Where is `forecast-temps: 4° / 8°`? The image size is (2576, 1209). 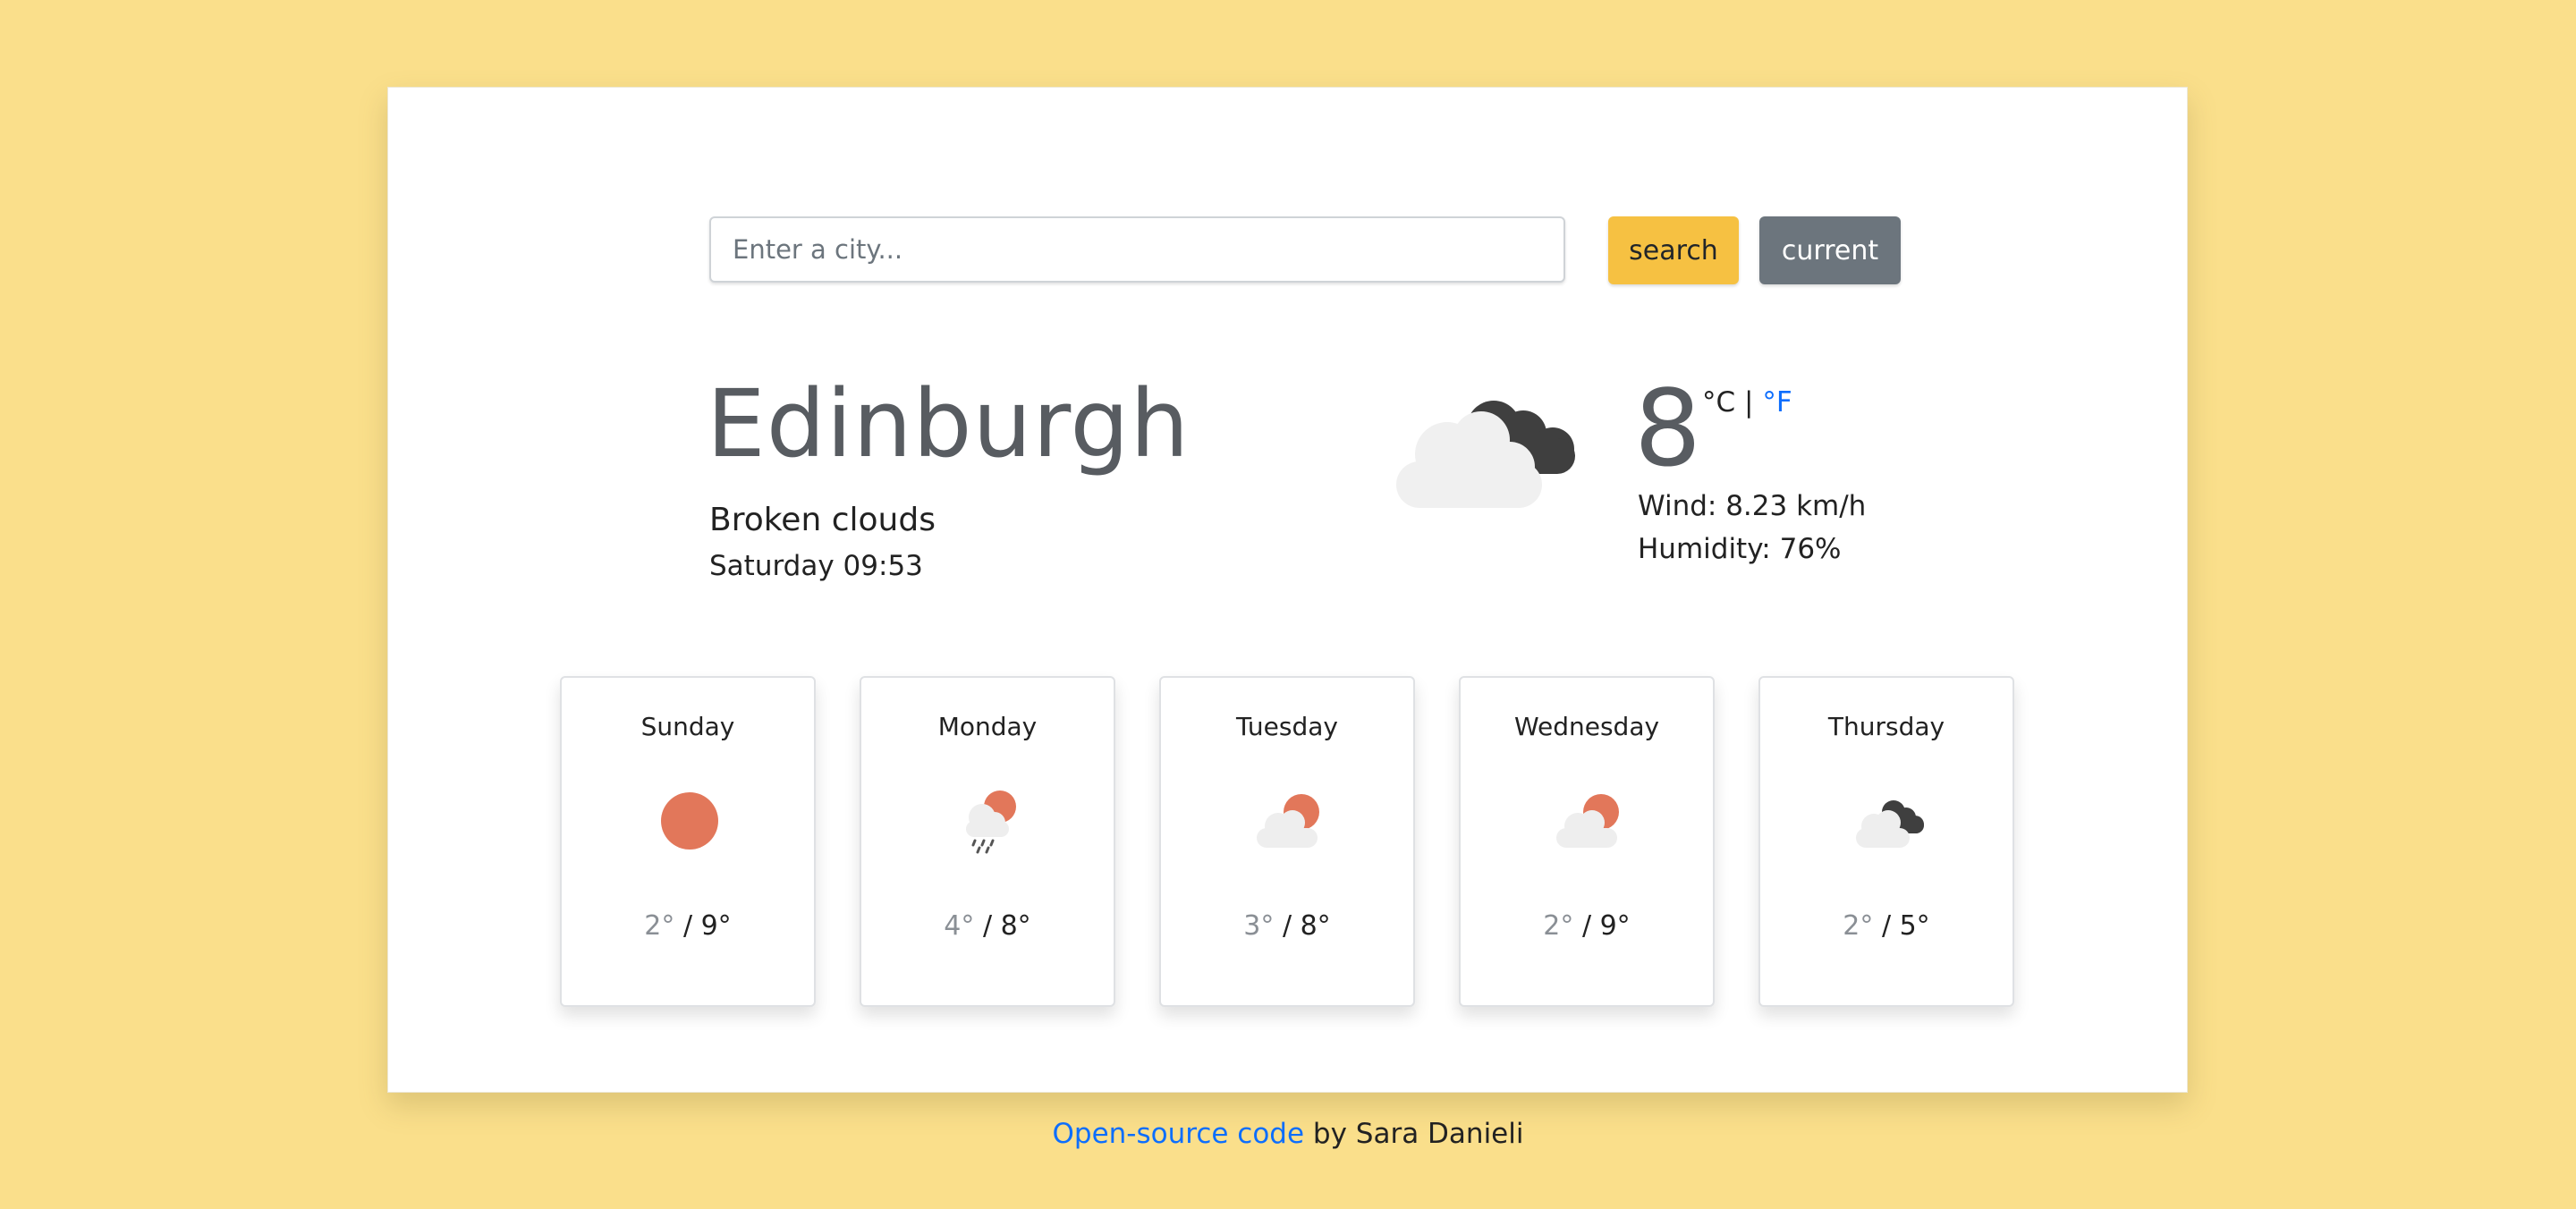
forecast-temps: 4° / 8° is located at coordinates (987, 926).